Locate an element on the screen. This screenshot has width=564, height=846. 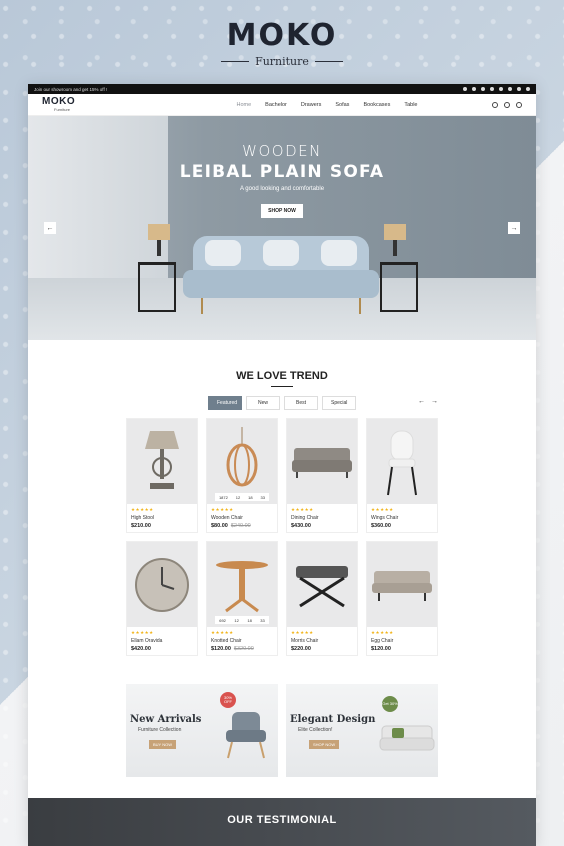
timer-minutes: 18 is located at coordinates (249, 620).